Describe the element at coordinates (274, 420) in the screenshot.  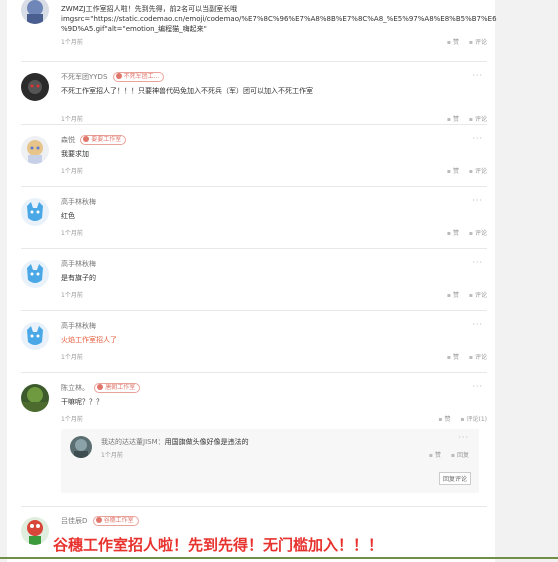
I see `comment-meta: 1个月前 赞 评论(1)` at that location.